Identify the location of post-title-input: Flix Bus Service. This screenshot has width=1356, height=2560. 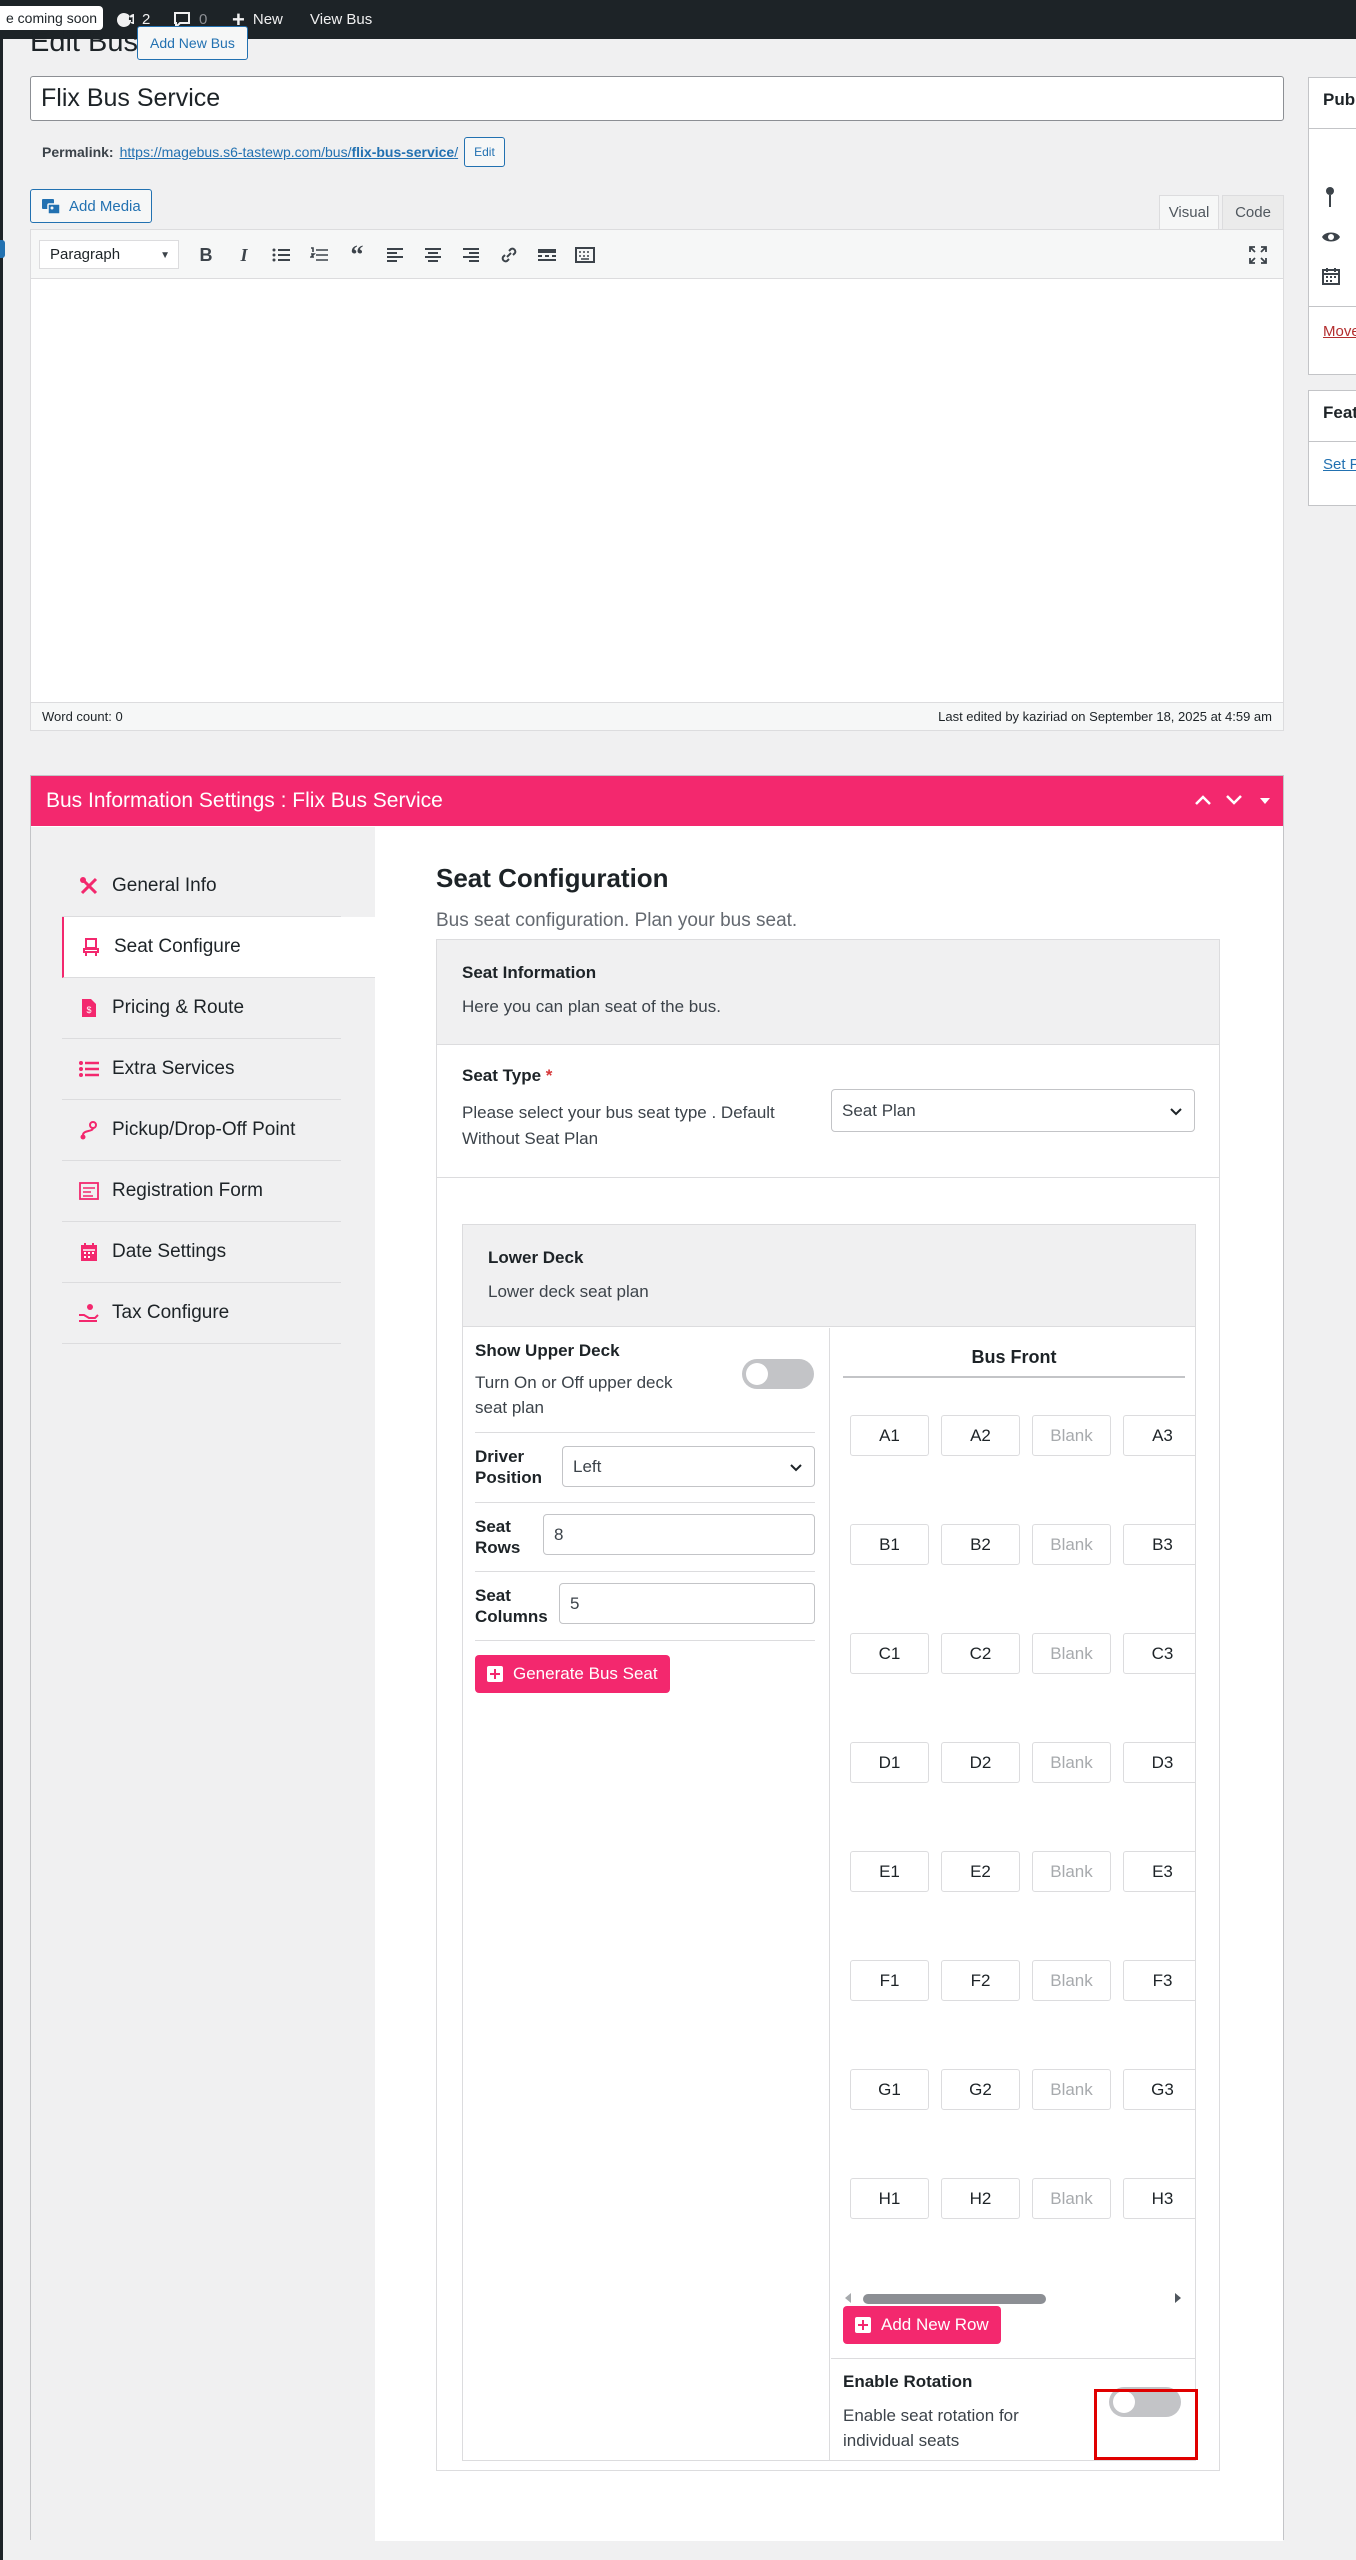
(657, 98).